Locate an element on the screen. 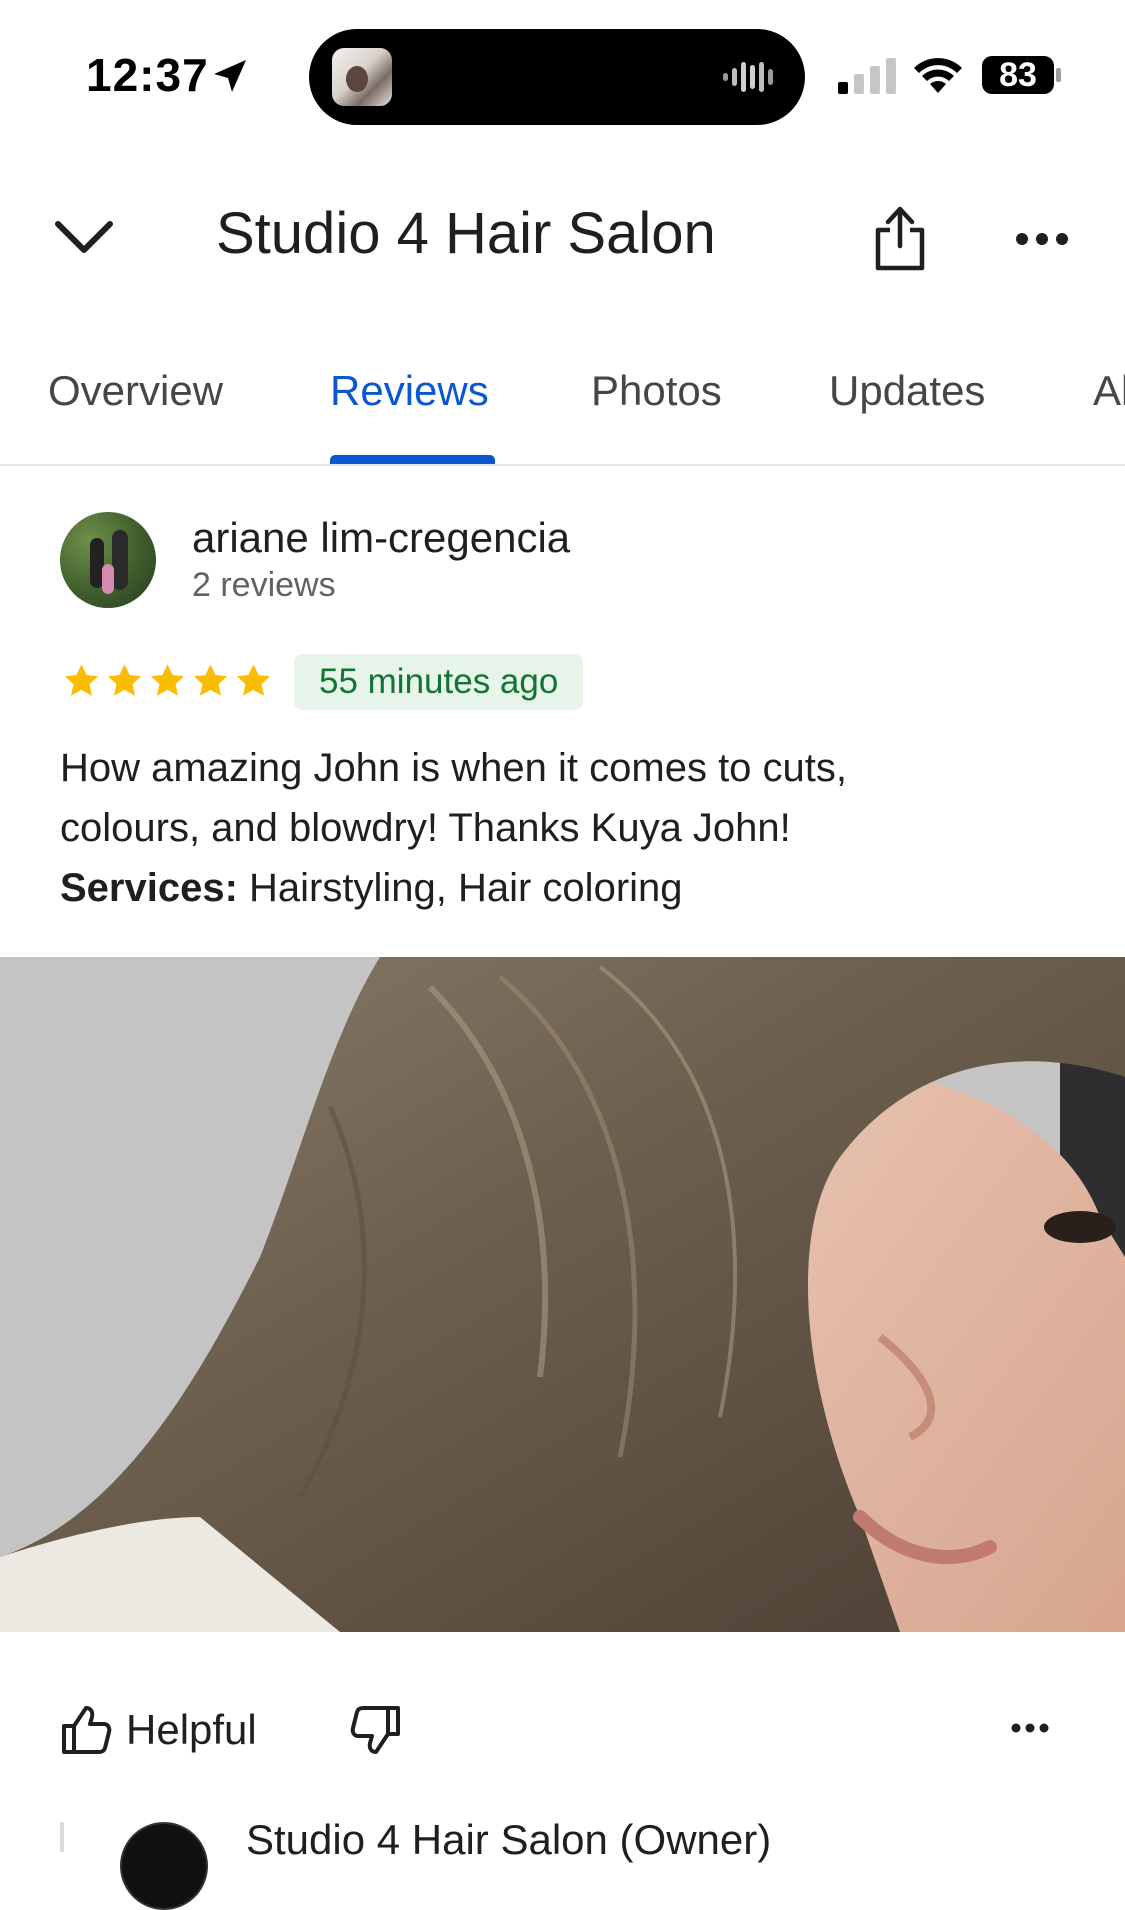 This screenshot has width=1125, height=1910. tab-reviews: Reviews is located at coordinates (409, 391).